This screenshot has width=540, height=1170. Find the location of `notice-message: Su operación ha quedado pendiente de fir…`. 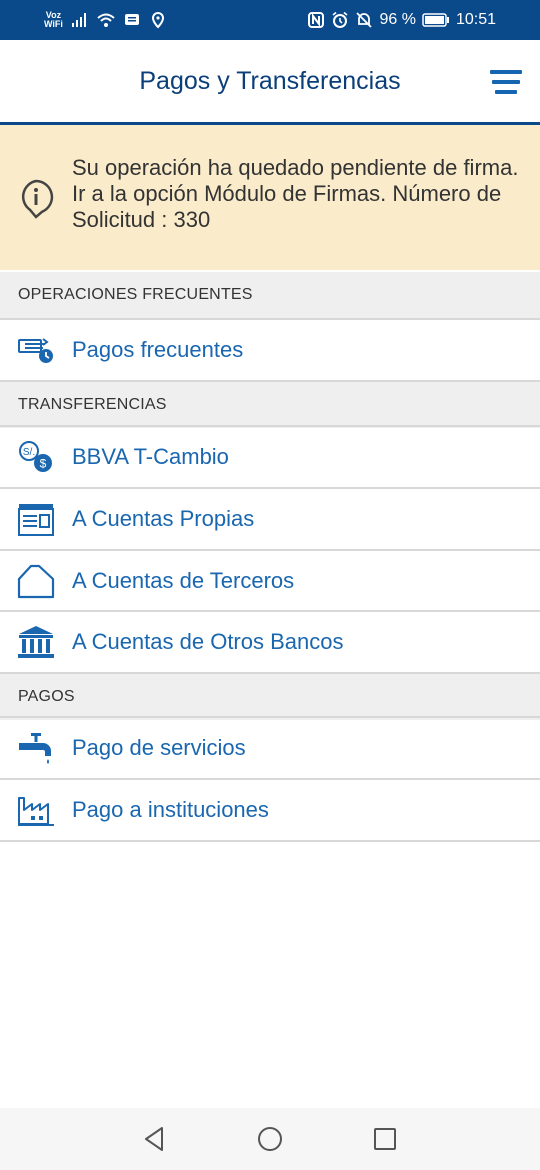

notice-message: Su operación ha quedado pendiente de fir… is located at coordinates (295, 193).